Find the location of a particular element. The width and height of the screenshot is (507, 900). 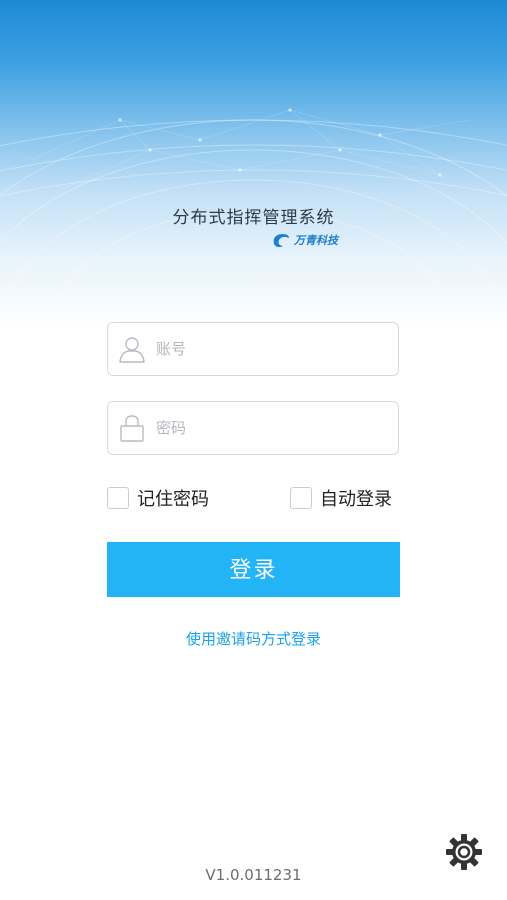

version-label: V1.0.011231 is located at coordinates (253, 875).